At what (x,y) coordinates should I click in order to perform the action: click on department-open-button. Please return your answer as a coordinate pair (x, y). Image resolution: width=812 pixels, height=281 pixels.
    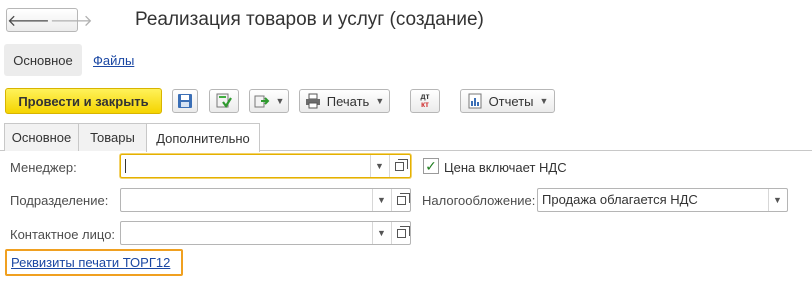
    Looking at the image, I should click on (401, 200).